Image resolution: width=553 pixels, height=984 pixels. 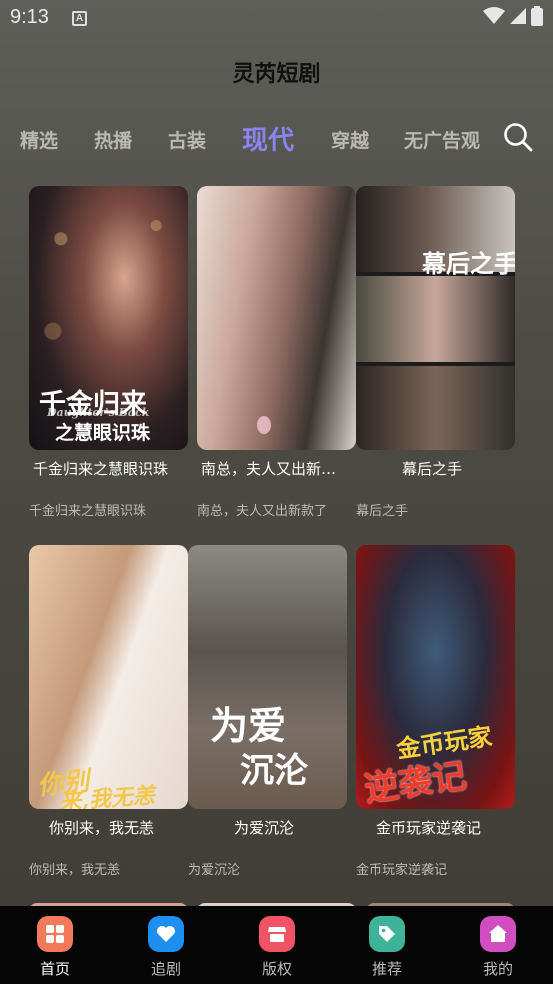 What do you see at coordinates (264, 827) in the screenshot?
I see `drama-title: 为爱沉沦` at bounding box center [264, 827].